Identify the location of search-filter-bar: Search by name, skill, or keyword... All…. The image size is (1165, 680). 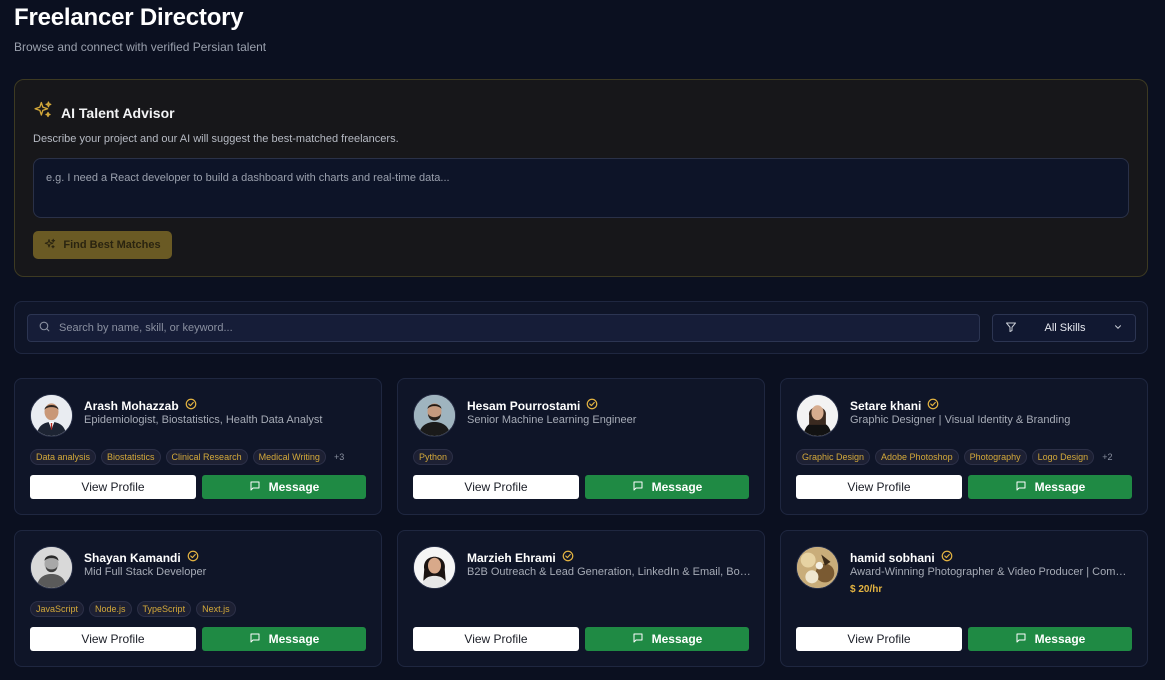
(581, 327).